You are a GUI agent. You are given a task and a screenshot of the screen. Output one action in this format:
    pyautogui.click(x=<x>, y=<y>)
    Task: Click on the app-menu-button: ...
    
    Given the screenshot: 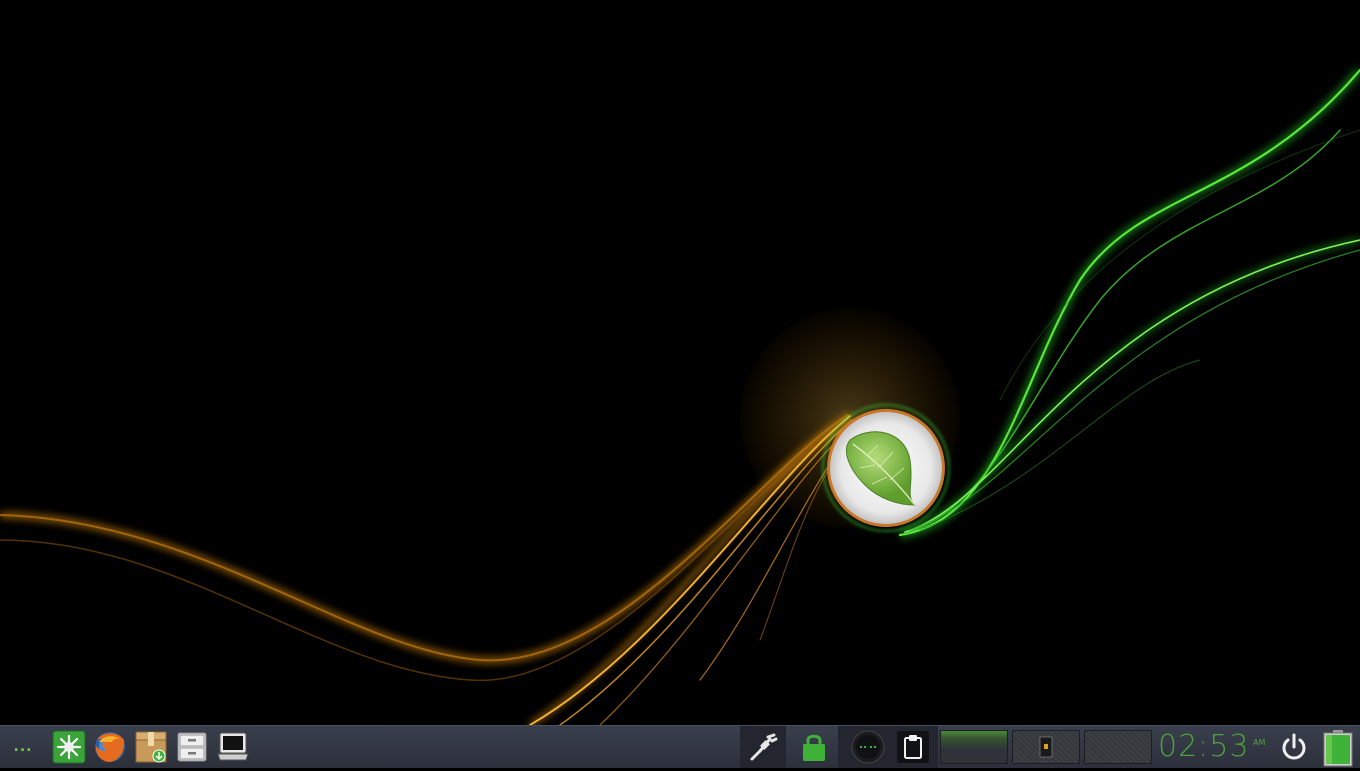 What is the action you would take?
    pyautogui.click(x=23, y=747)
    